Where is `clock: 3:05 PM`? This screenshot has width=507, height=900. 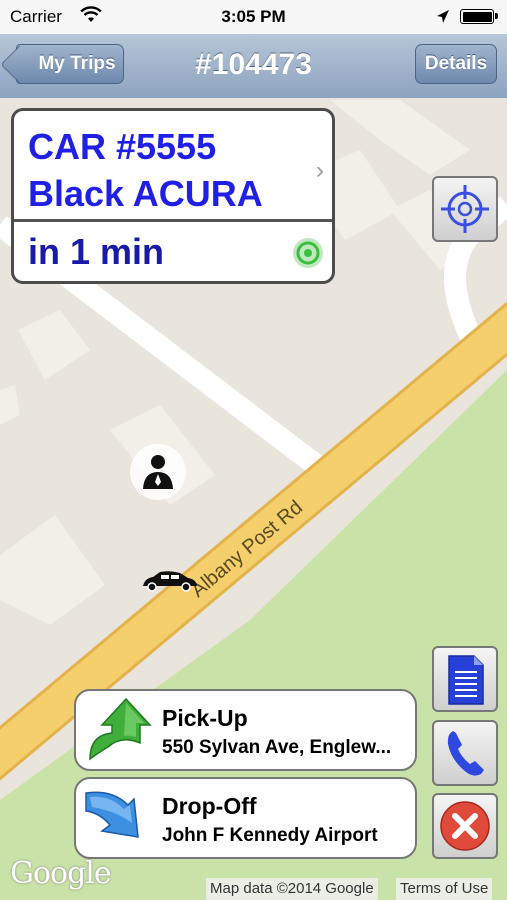 clock: 3:05 PM is located at coordinates (253, 16).